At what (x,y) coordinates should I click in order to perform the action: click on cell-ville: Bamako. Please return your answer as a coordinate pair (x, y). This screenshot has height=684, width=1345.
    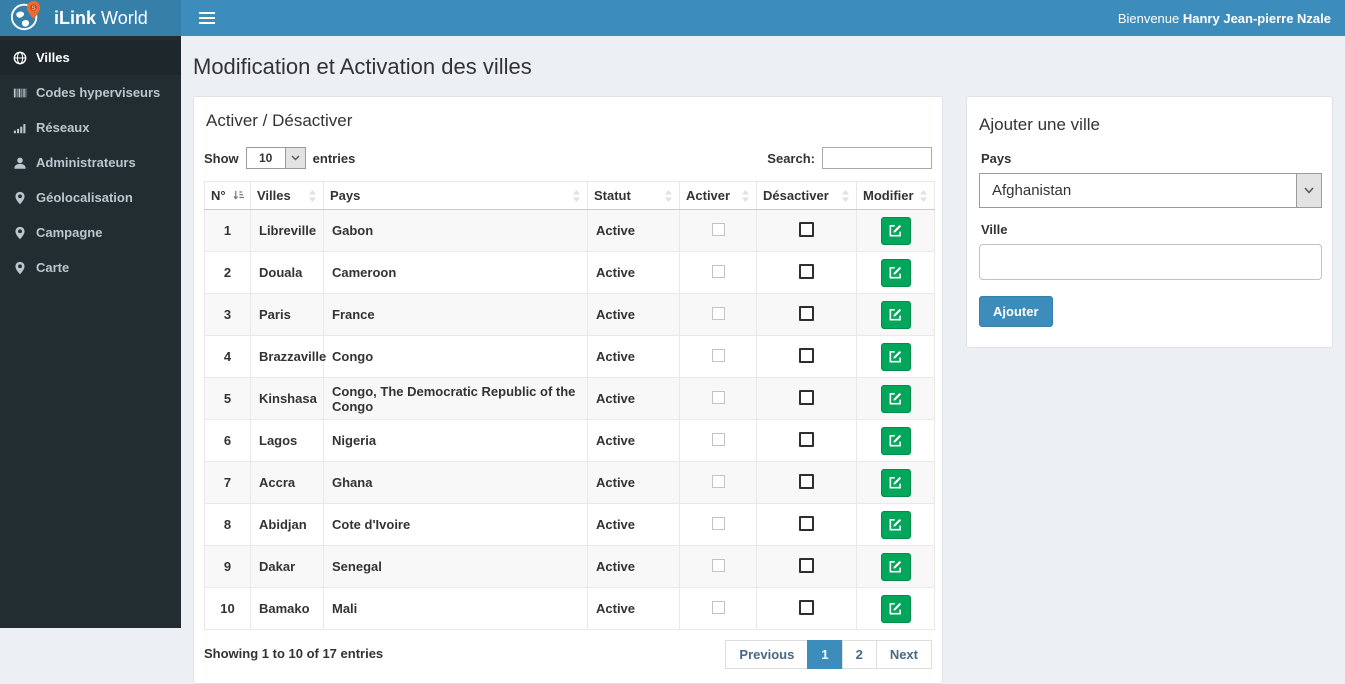
    Looking at the image, I should click on (287, 609).